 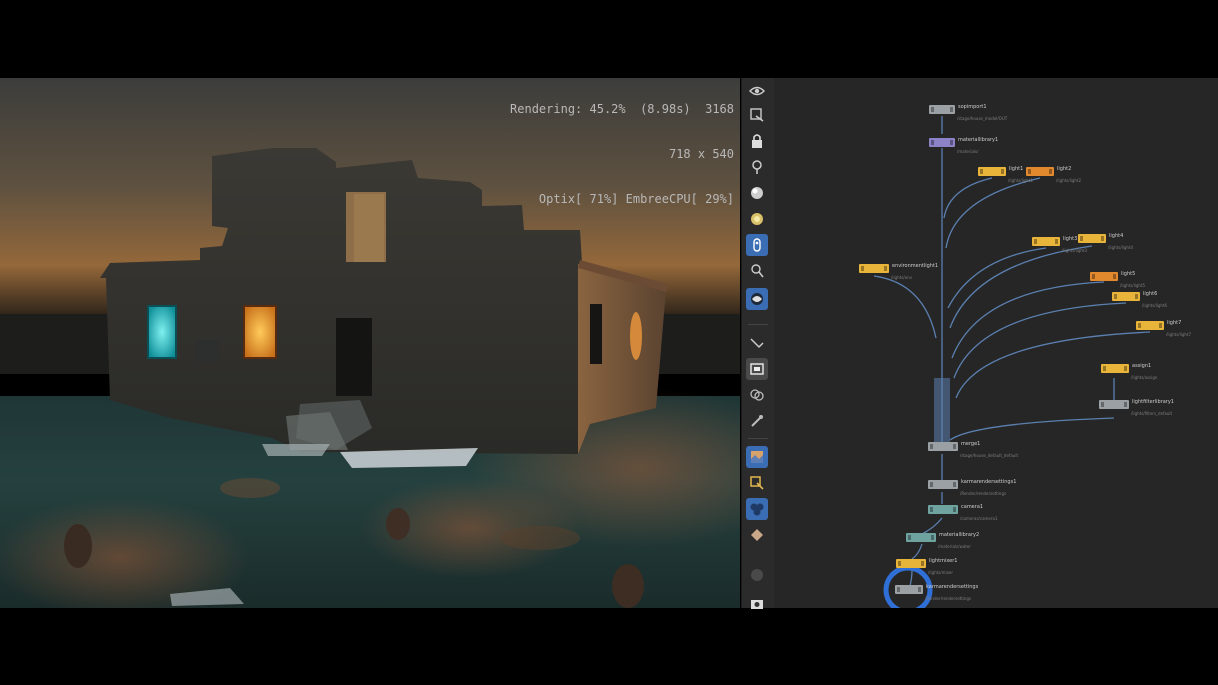 What do you see at coordinates (1059, 244) in the screenshot?
I see `node-light3: light3 /lights/light3` at bounding box center [1059, 244].